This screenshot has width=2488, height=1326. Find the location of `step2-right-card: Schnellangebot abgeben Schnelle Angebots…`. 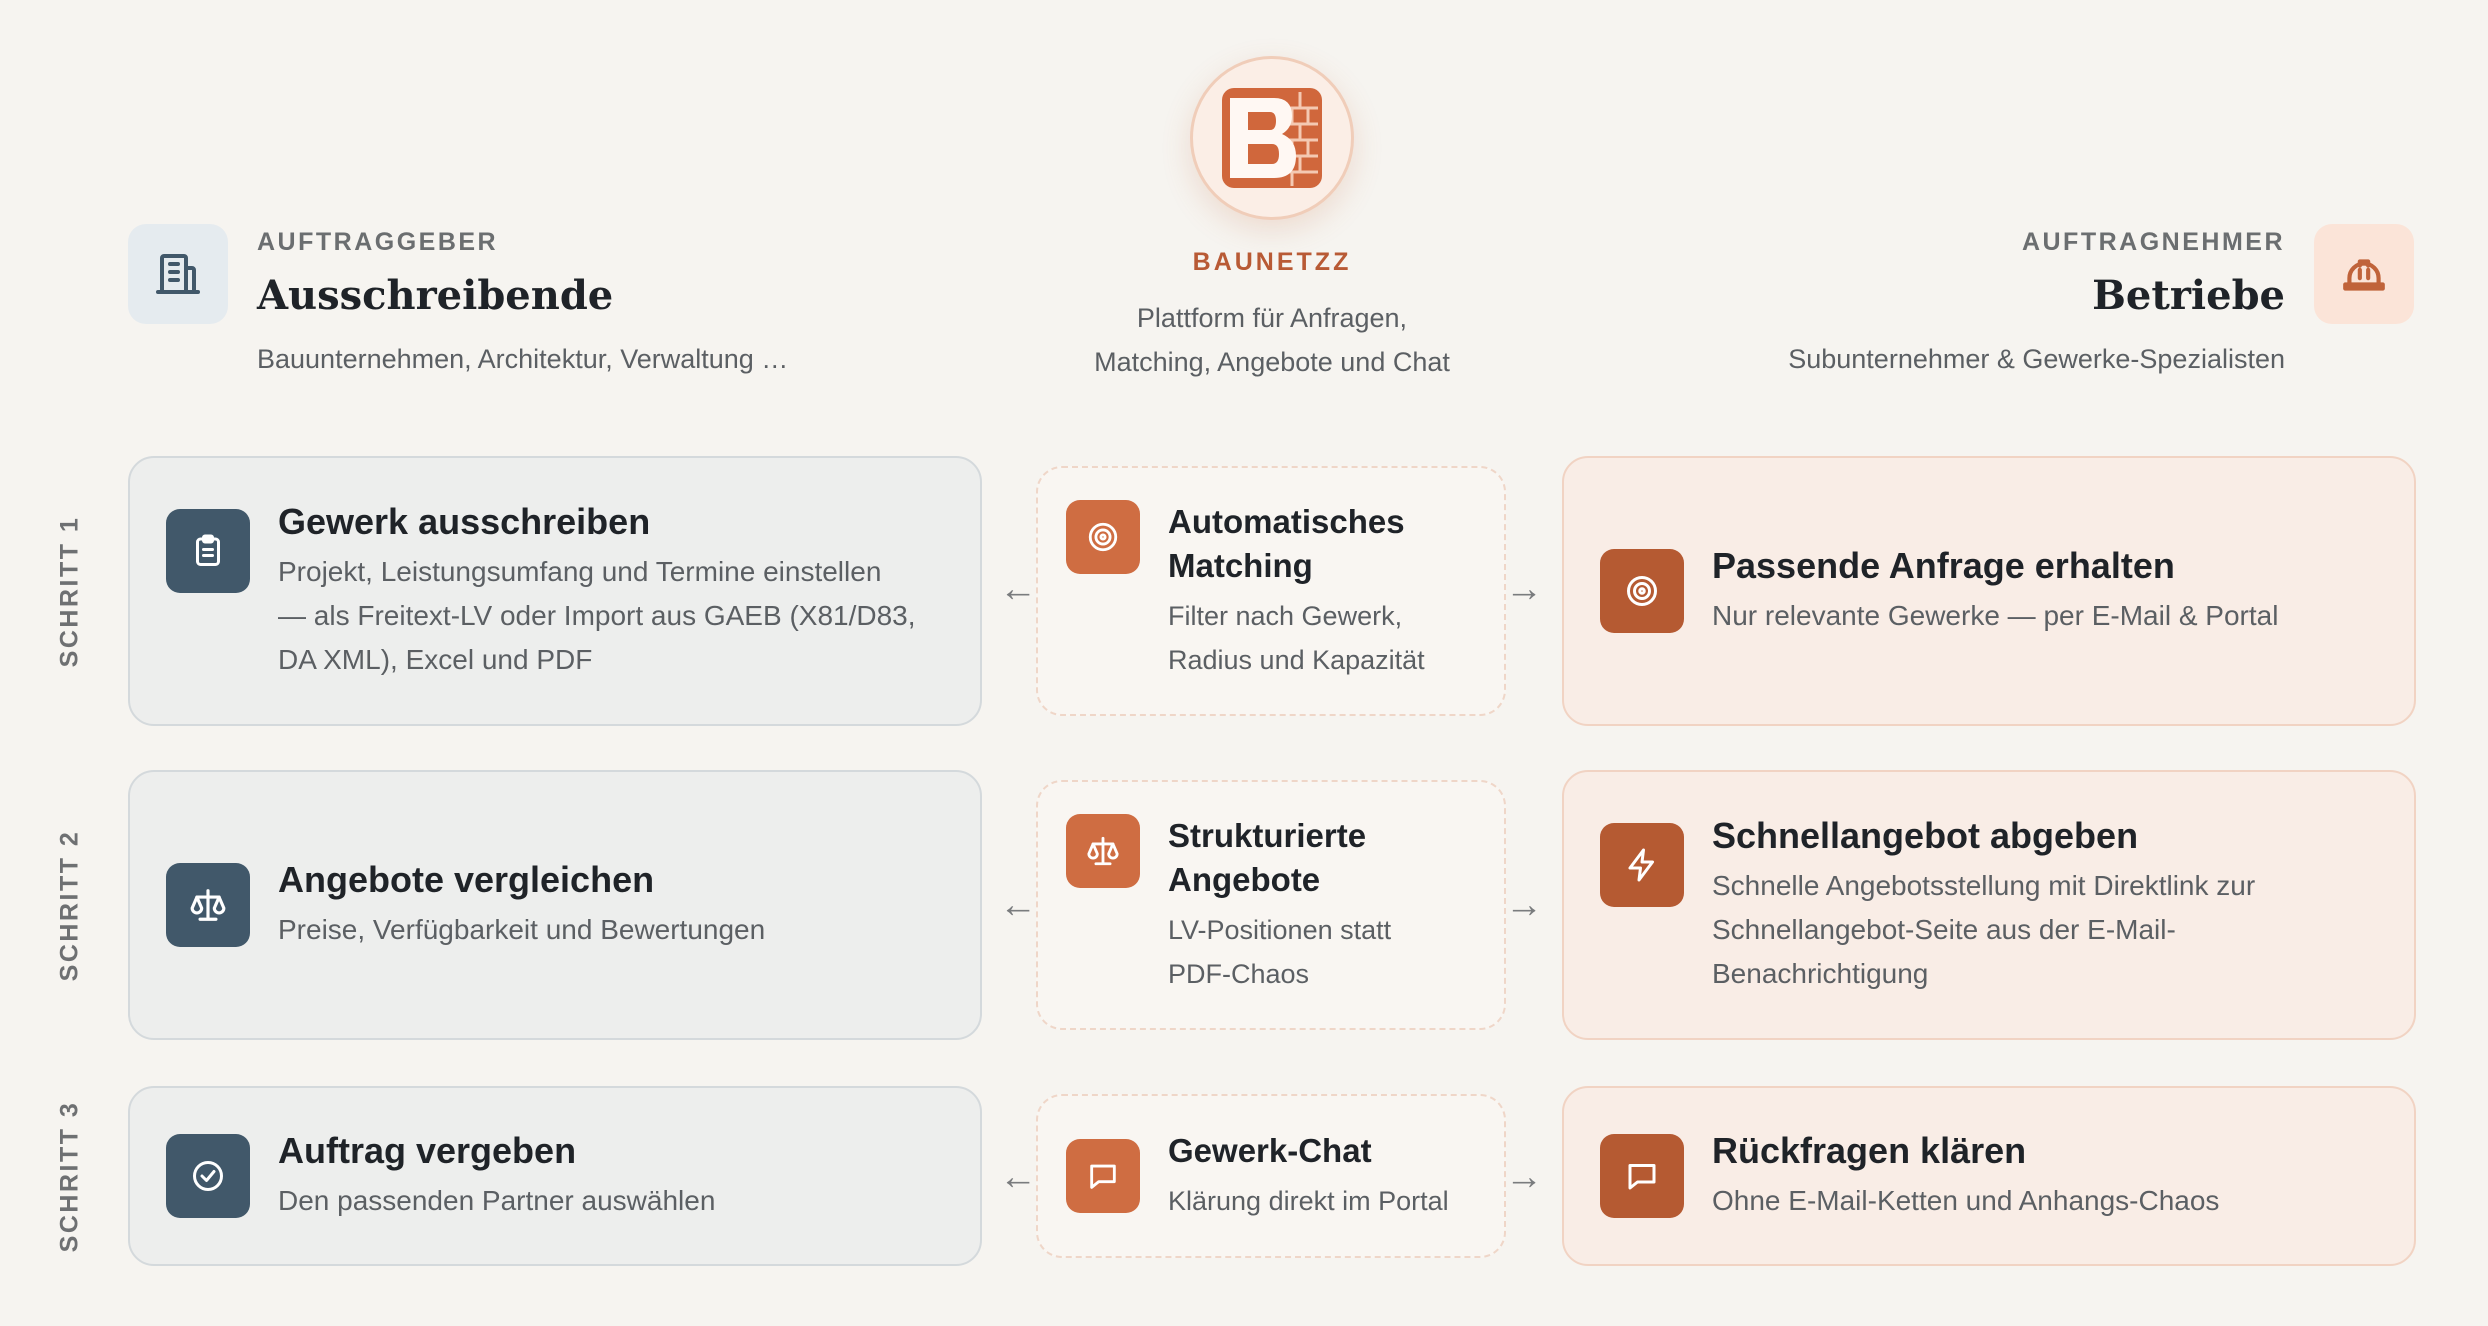

step2-right-card: Schnellangebot abgeben Schnelle Angebots… is located at coordinates (1989, 905).